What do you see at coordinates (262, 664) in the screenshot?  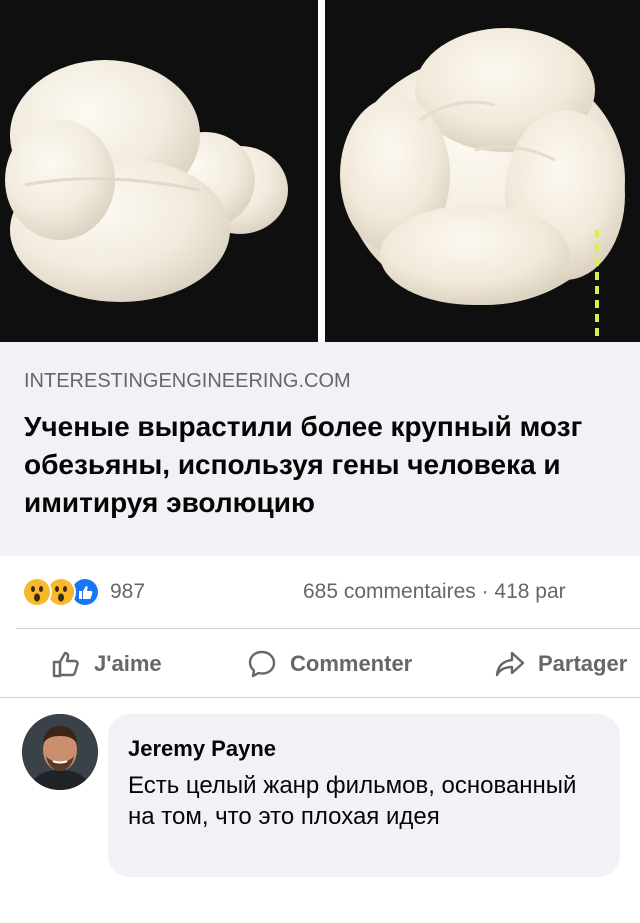 I see `comment-bubble-icon` at bounding box center [262, 664].